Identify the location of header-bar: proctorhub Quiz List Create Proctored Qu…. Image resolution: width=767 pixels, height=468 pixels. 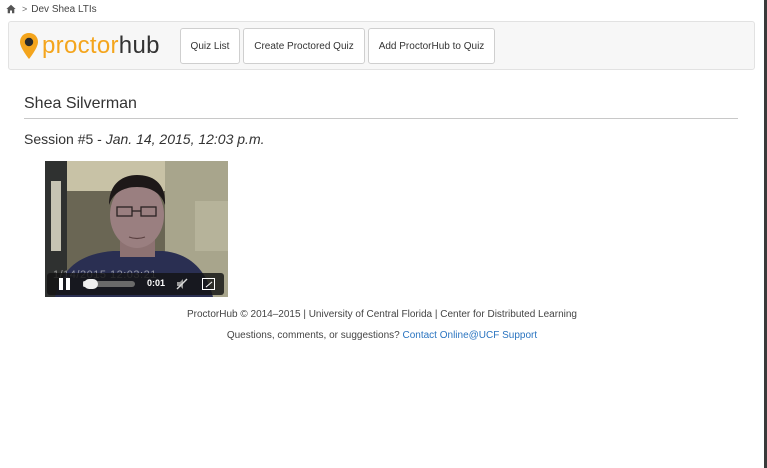
(381, 45).